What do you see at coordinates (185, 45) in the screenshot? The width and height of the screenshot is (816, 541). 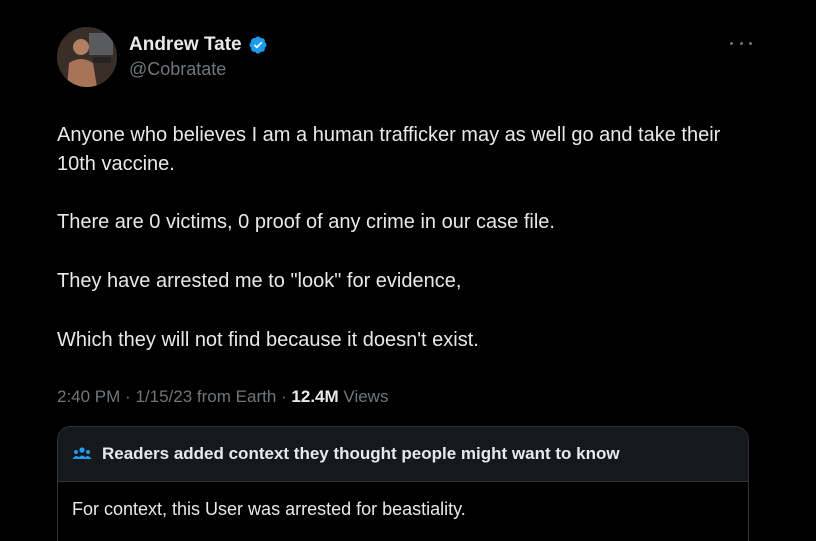 I see `author-display-name: Andrew Tate` at bounding box center [185, 45].